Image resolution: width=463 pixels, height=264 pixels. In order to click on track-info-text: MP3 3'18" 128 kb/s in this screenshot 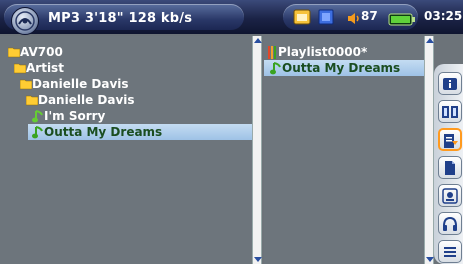, I will do `click(120, 18)`.